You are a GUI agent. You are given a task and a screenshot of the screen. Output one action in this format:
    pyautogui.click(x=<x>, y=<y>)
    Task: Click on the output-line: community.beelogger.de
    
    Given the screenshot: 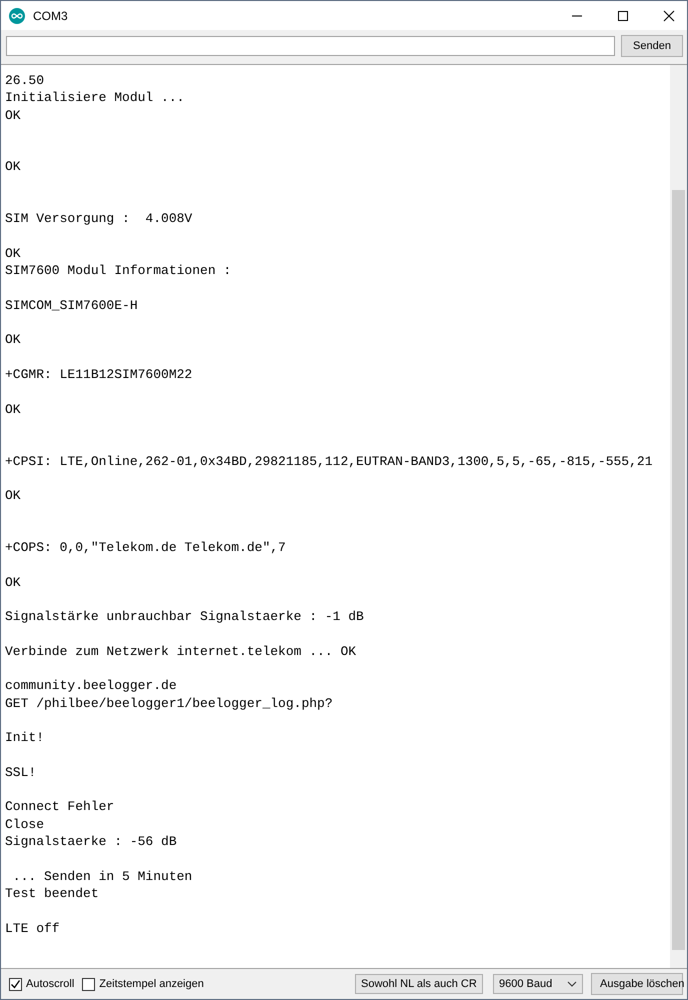 What is the action you would take?
    pyautogui.click(x=91, y=686)
    